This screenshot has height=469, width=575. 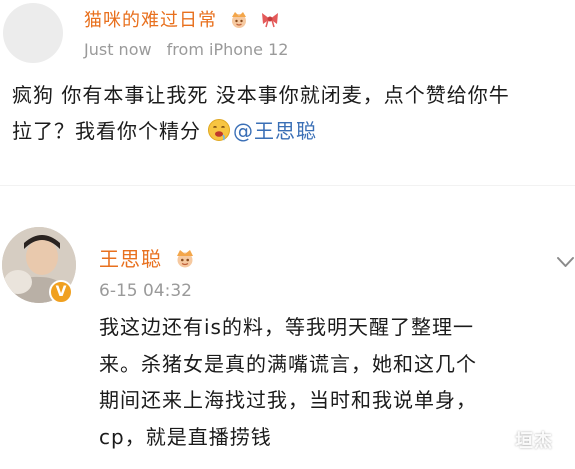 What do you see at coordinates (228, 49) in the screenshot?
I see `post1-source: from iPhone 12` at bounding box center [228, 49].